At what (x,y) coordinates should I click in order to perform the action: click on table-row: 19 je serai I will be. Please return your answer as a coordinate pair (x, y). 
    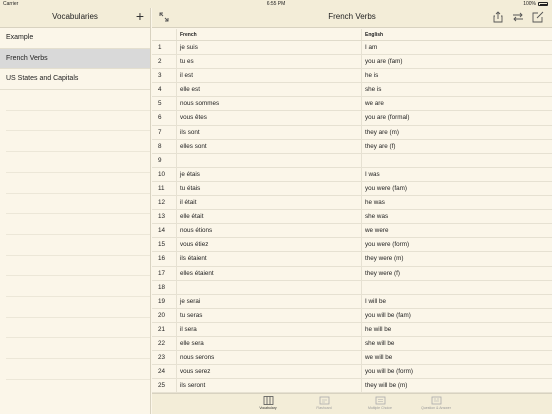
    Looking at the image, I should click on (352, 301).